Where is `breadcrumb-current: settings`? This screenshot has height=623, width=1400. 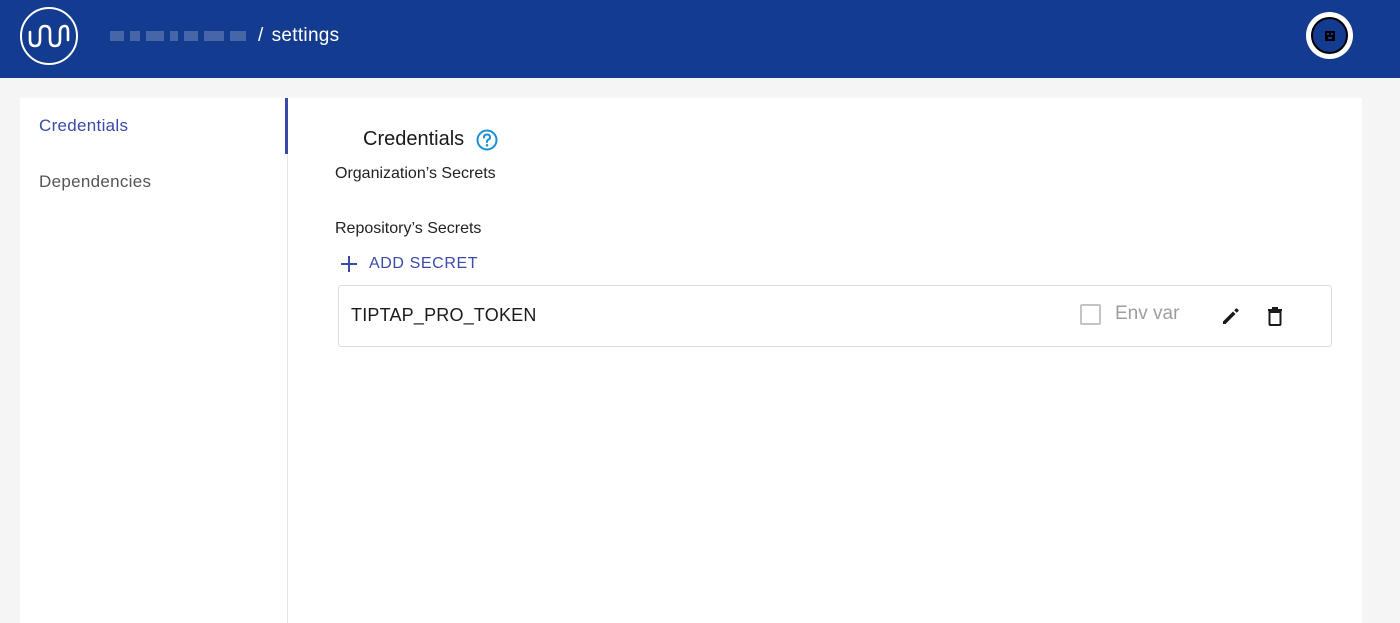
breadcrumb-current: settings is located at coordinates (305, 35).